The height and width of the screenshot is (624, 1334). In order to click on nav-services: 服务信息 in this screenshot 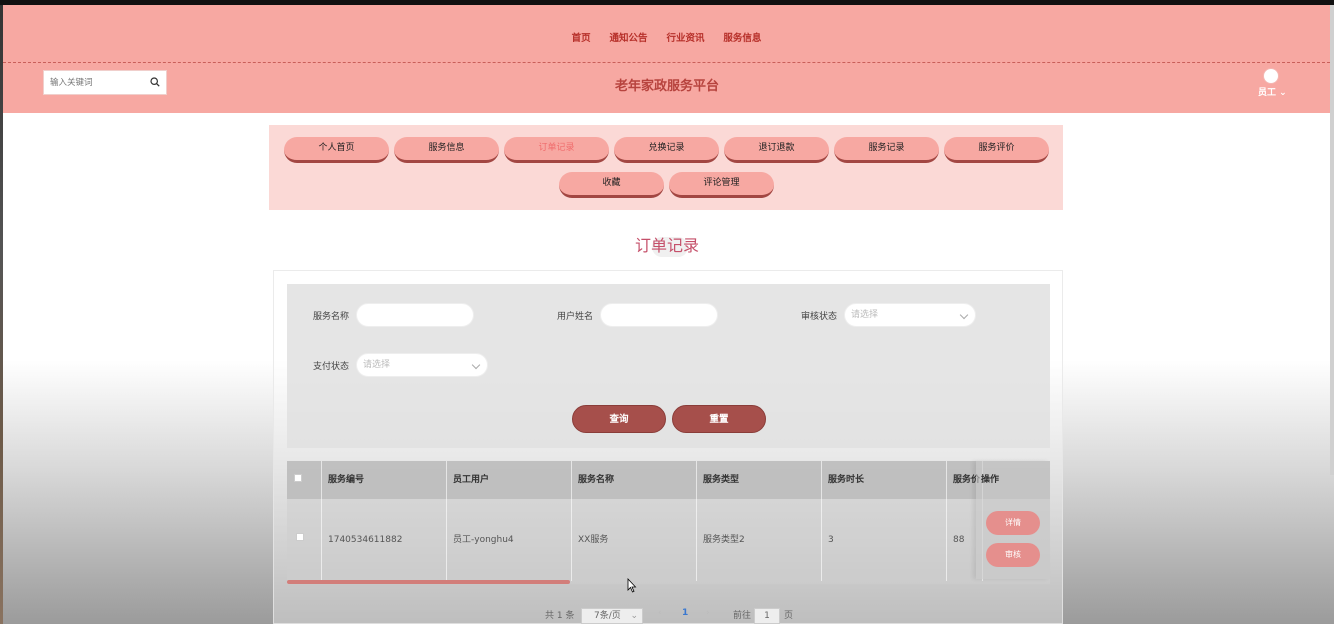, I will do `click(742, 38)`.